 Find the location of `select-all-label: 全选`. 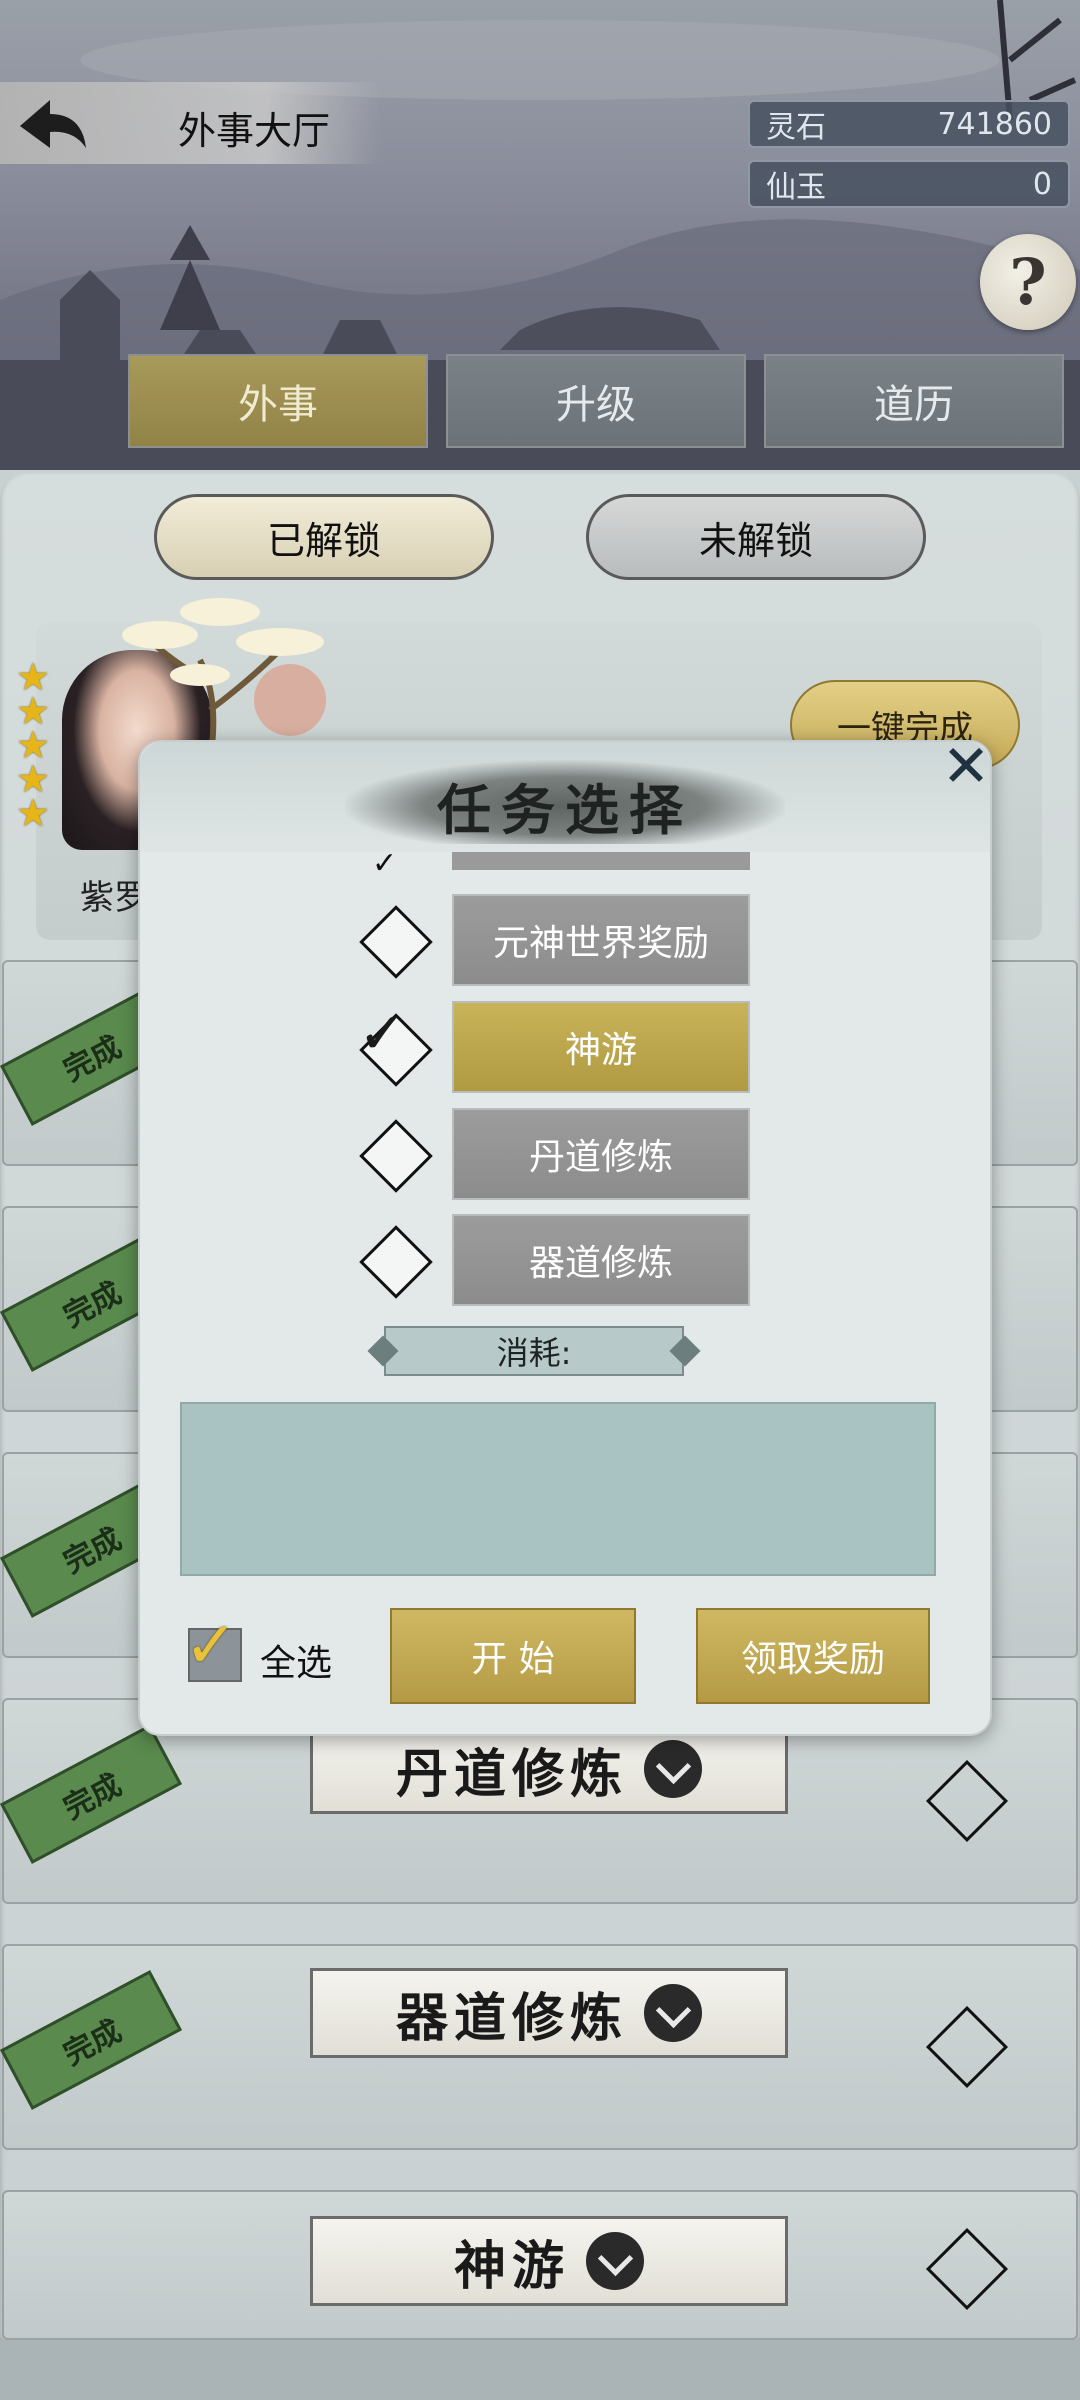

select-all-label: 全选 is located at coordinates (296, 1663).